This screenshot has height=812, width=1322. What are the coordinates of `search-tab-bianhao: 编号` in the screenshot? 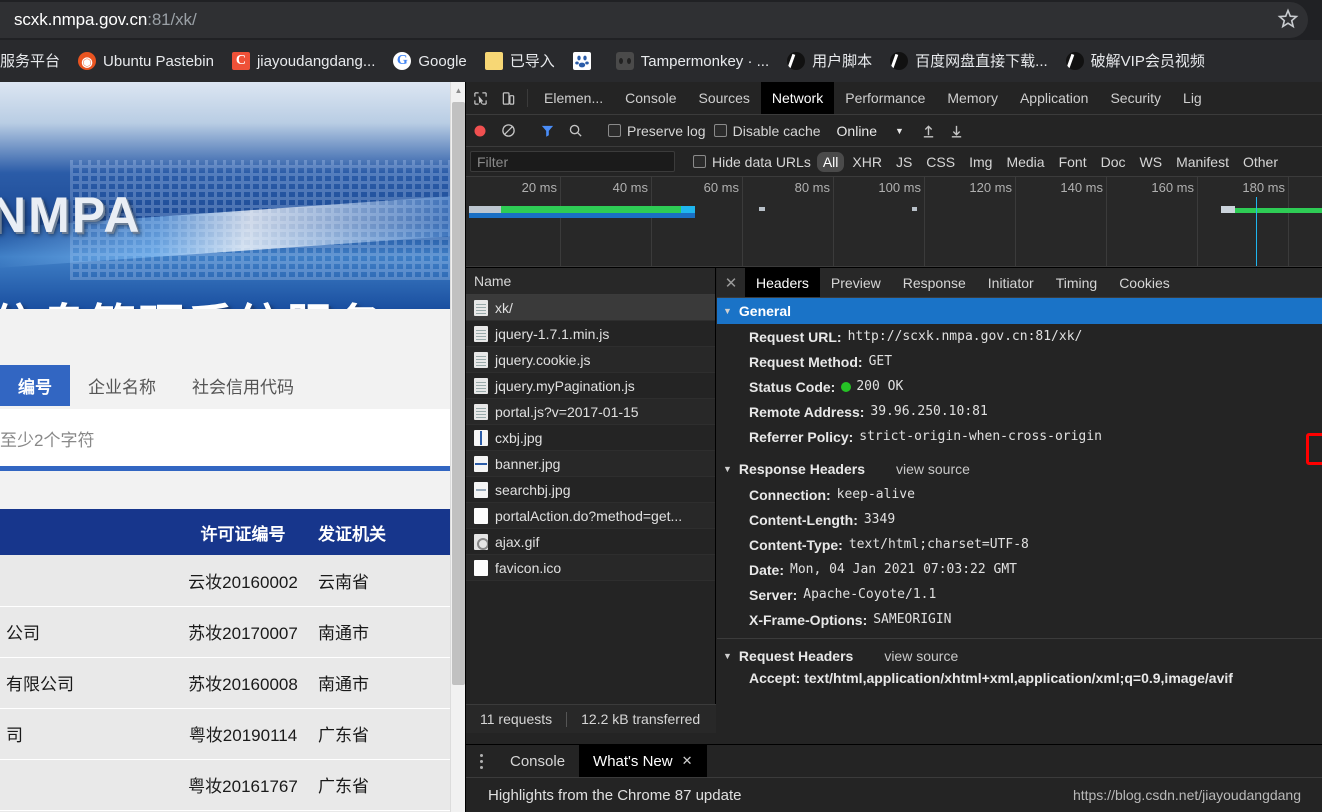 It's located at (35, 385).